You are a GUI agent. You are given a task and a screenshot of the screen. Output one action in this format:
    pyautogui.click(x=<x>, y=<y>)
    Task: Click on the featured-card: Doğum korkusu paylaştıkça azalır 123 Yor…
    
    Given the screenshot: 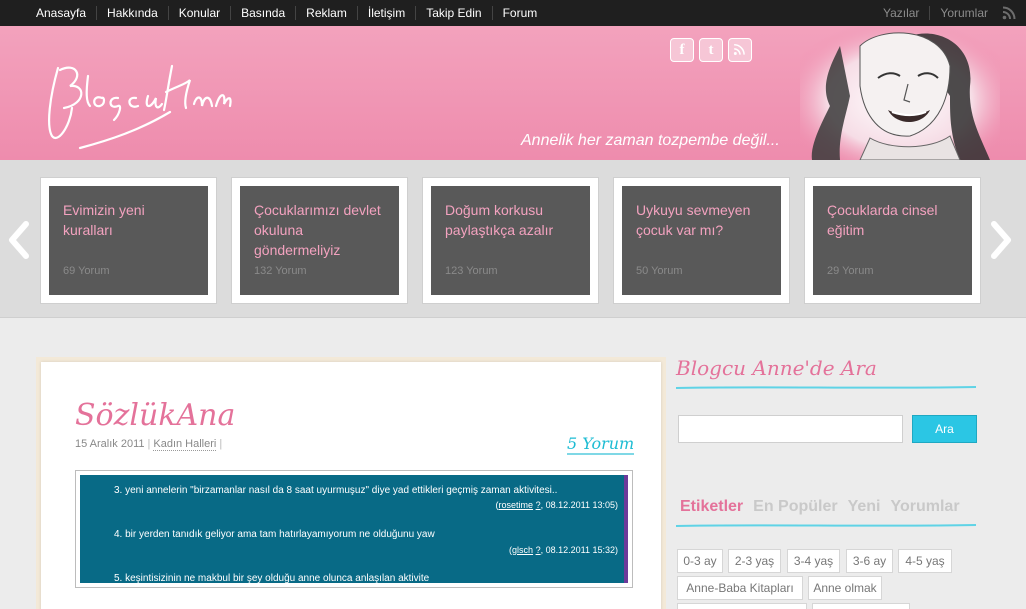 What is the action you would take?
    pyautogui.click(x=510, y=240)
    